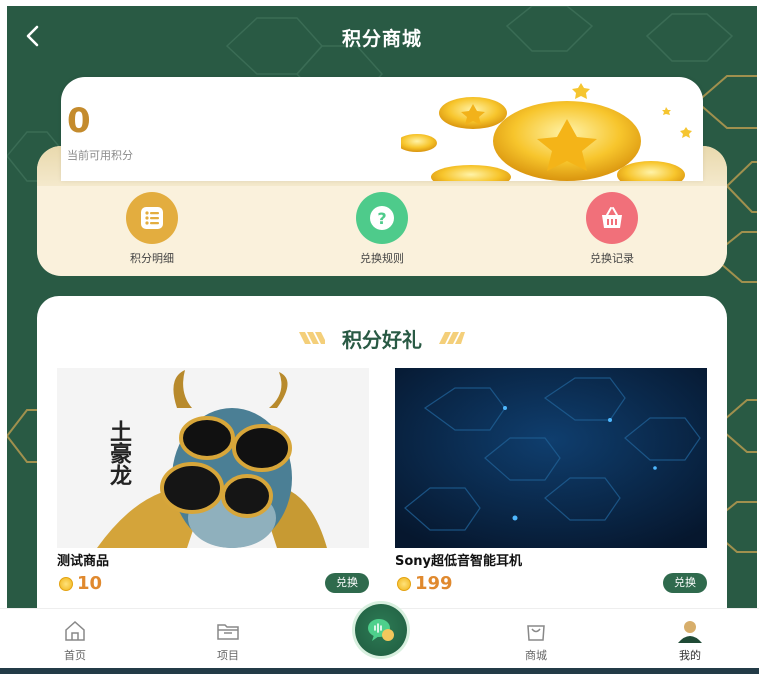  Describe the element at coordinates (228, 632) in the screenshot. I see `folder-icon` at that location.